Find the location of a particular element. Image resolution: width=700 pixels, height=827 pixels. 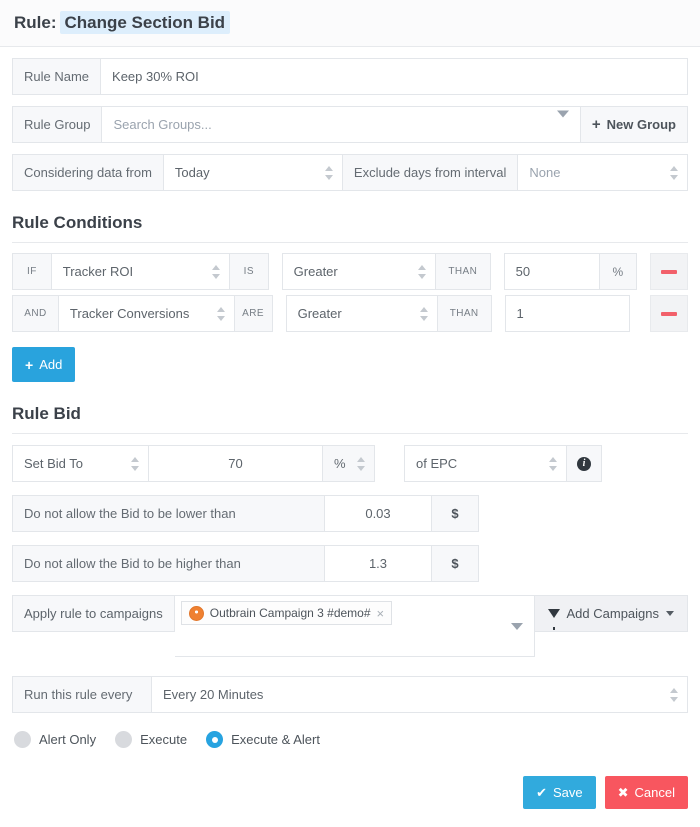

page-title: Rule: Change Section Bid is located at coordinates (122, 22).